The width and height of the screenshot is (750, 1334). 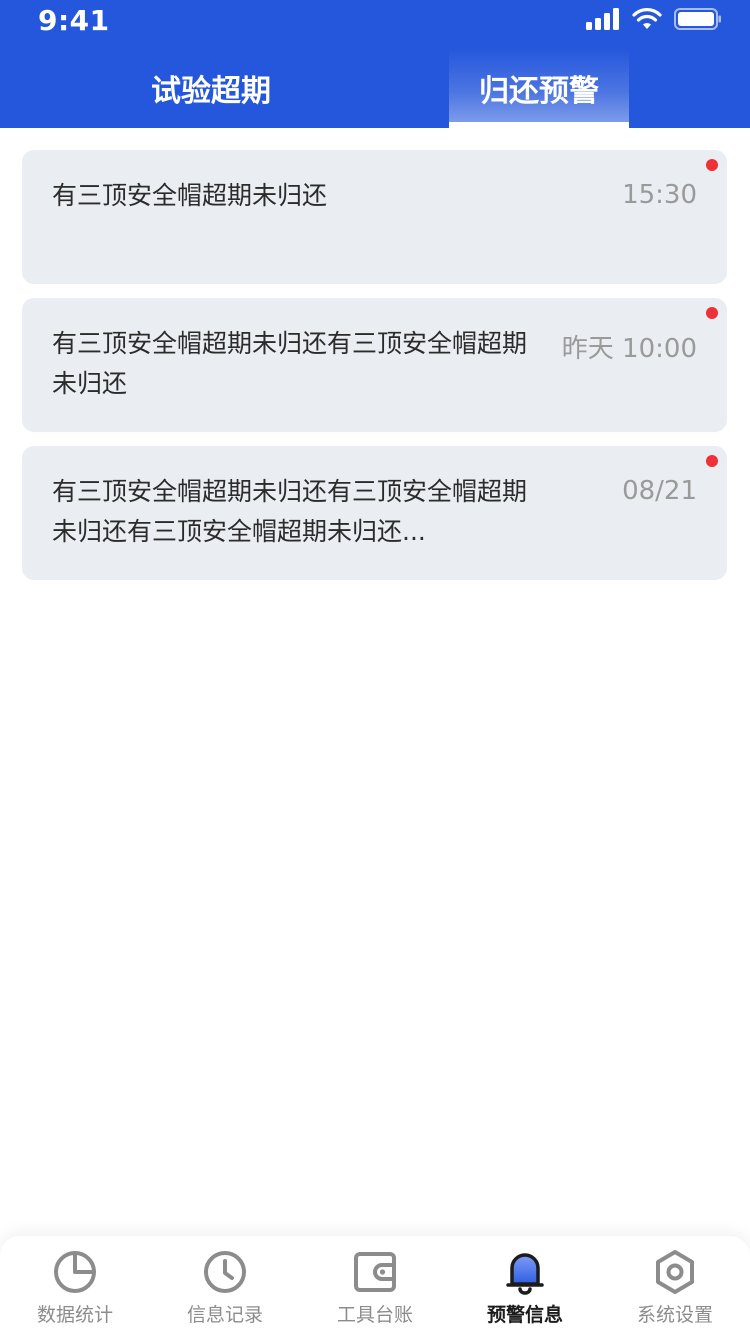 I want to click on nav-item-info-records: 信息记录, so click(x=225, y=1285).